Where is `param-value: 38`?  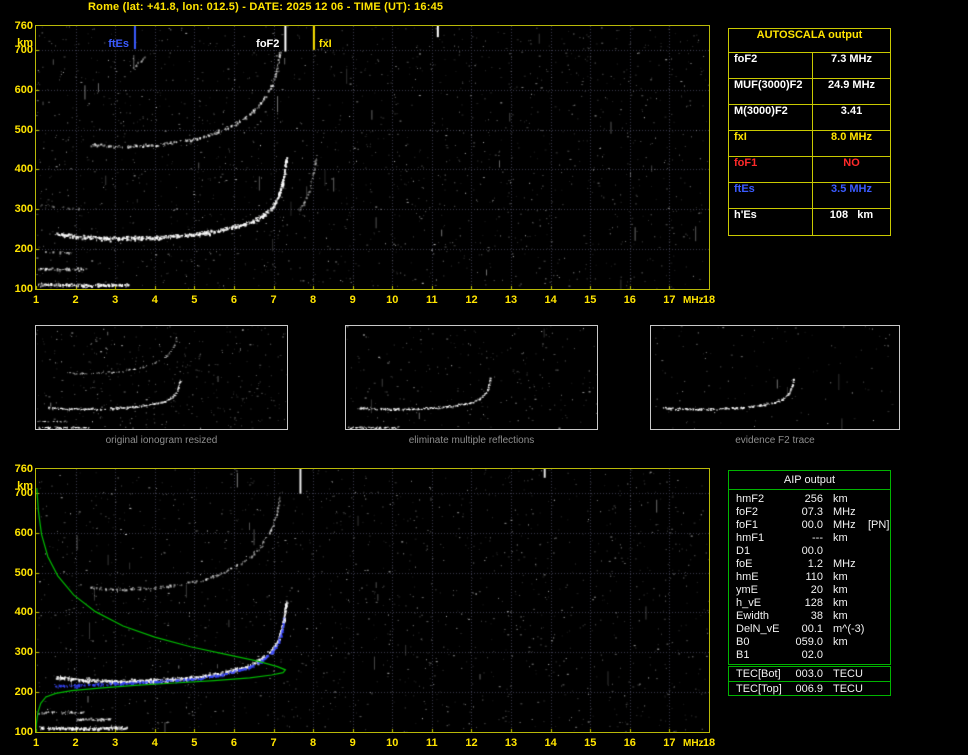 param-value: 38 is located at coordinates (816, 616).